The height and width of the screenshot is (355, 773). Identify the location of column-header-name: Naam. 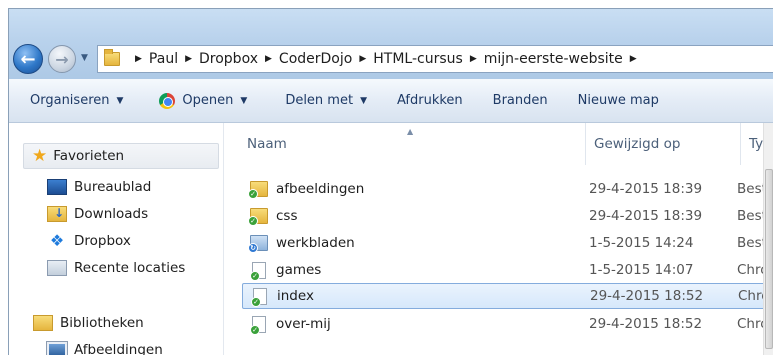
(412, 144).